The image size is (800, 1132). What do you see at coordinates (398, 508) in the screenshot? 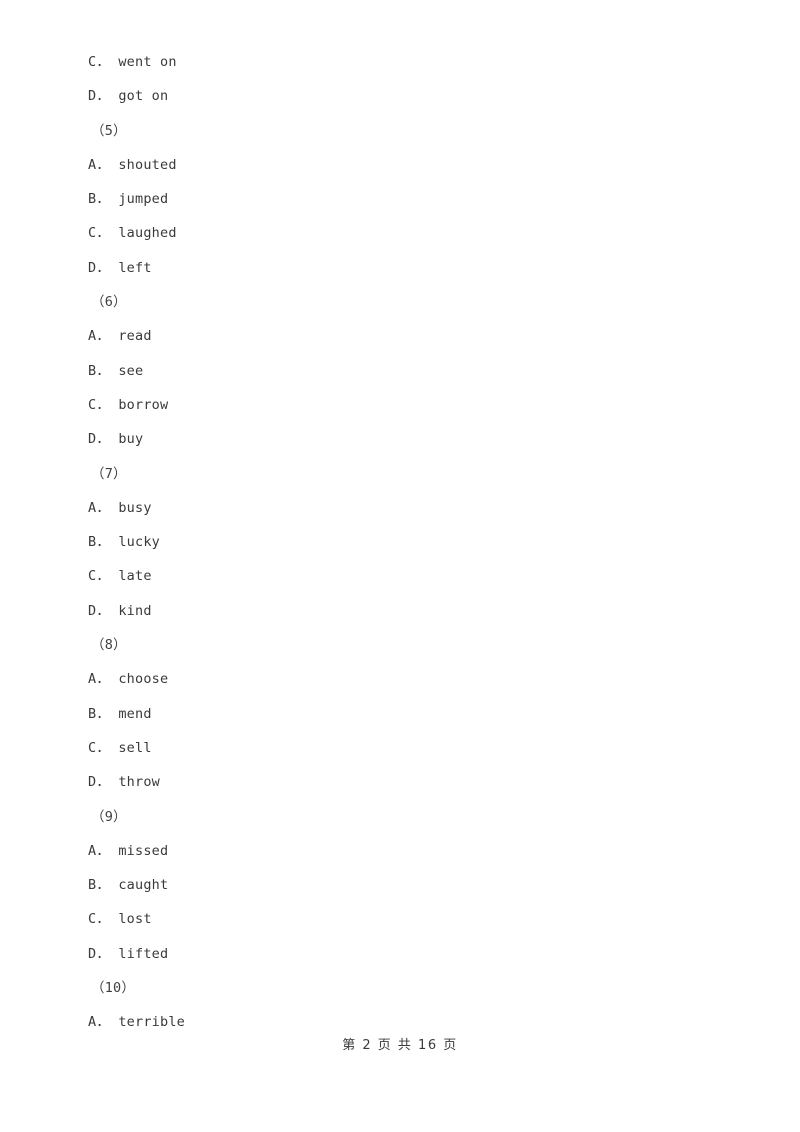
I see `answer-option: A． busy` at bounding box center [398, 508].